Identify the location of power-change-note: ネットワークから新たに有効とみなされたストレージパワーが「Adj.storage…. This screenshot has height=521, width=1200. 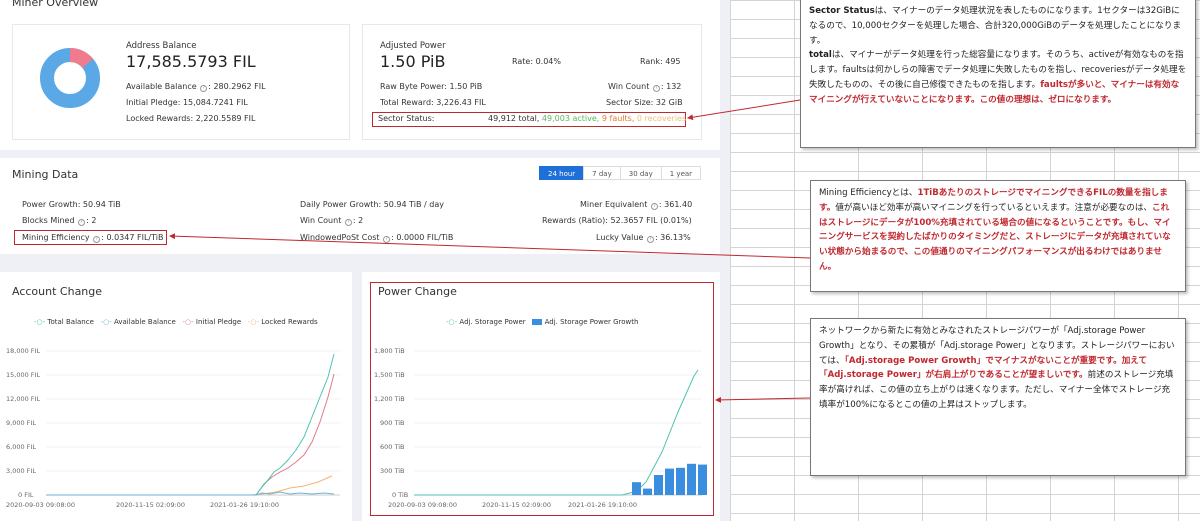
(998, 397).